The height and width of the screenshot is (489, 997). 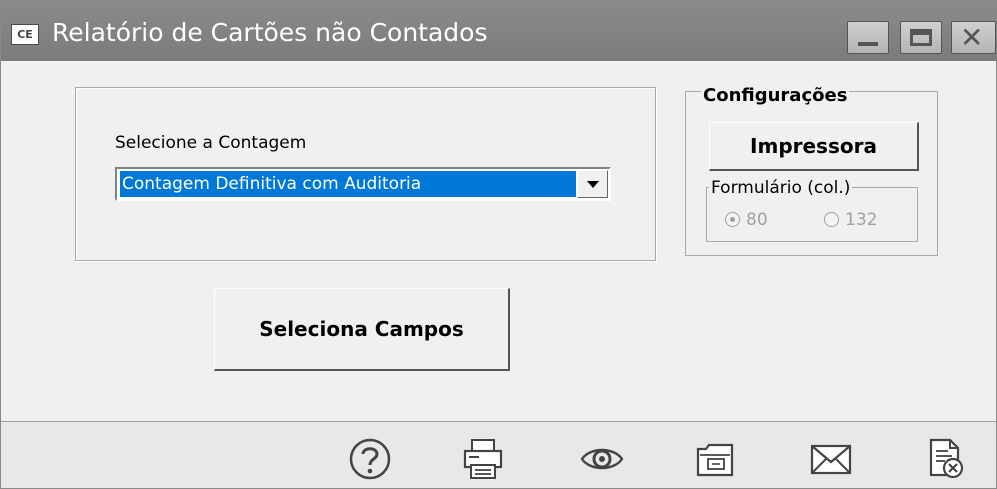 I want to click on select-fields-button: Seleciona Campos, so click(x=362, y=329).